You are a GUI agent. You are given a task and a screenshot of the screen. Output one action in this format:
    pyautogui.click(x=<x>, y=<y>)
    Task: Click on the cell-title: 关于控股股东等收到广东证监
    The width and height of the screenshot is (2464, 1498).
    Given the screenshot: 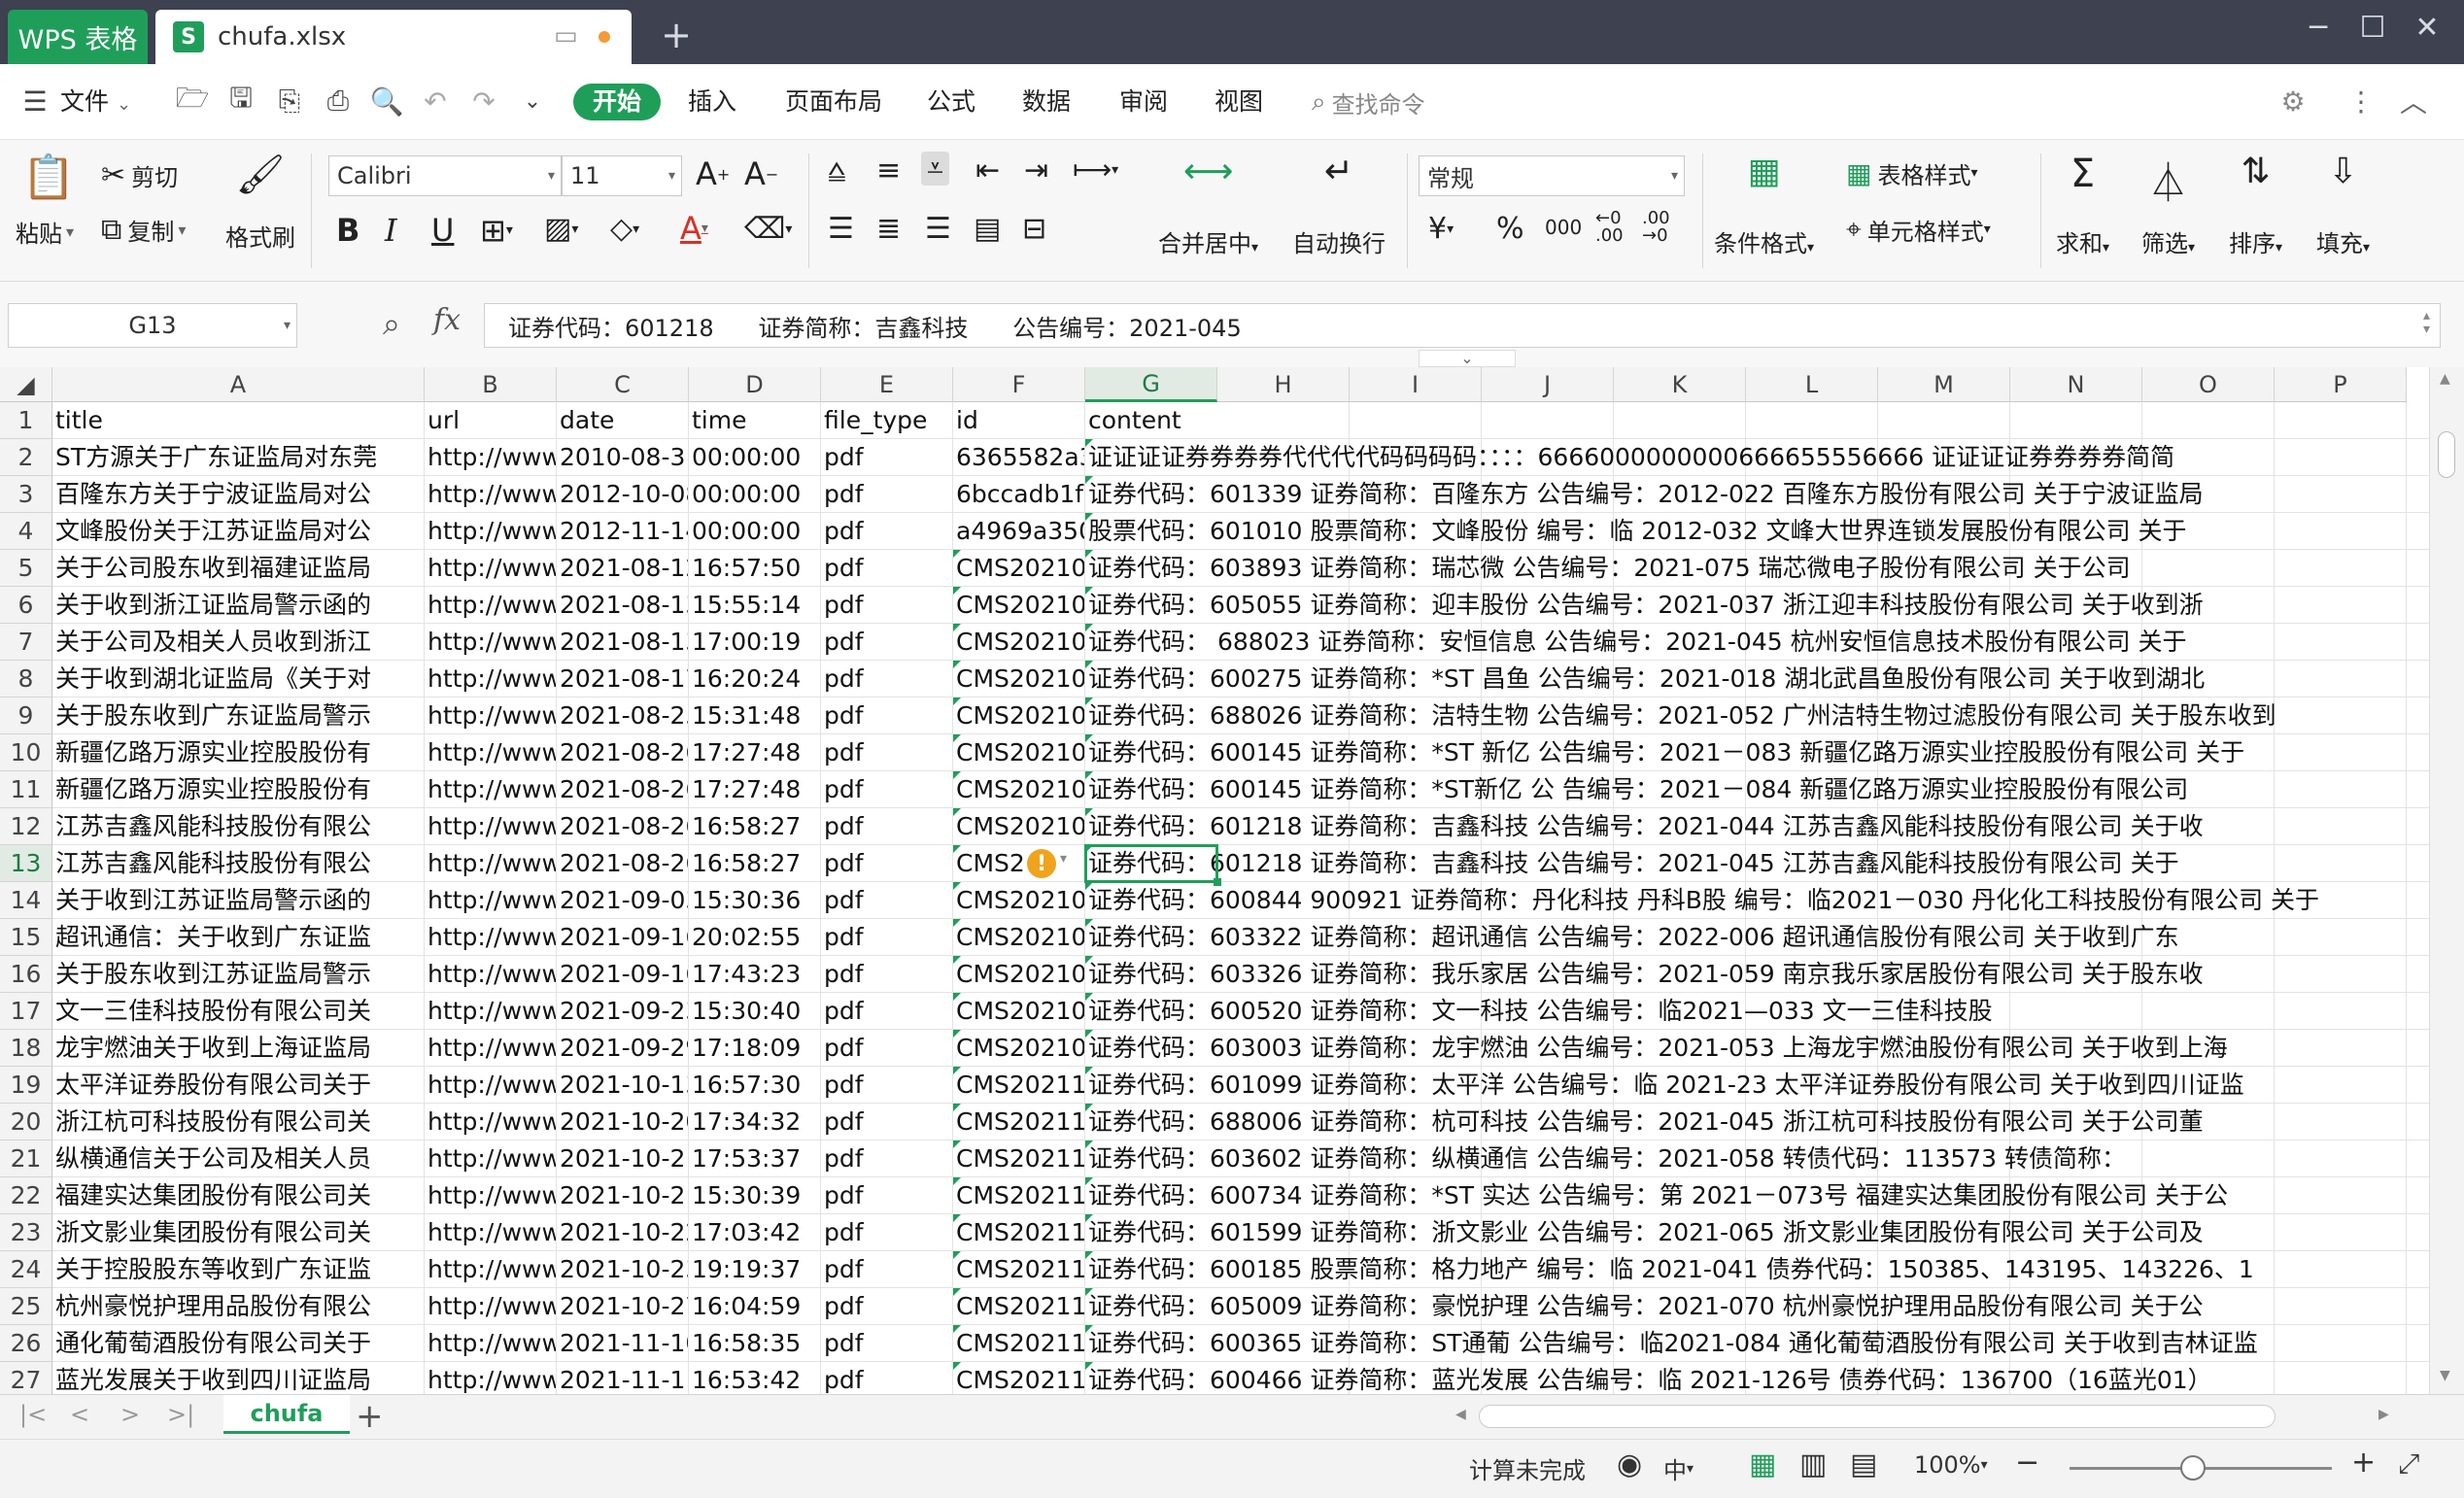 What is the action you would take?
    pyautogui.click(x=238, y=1269)
    